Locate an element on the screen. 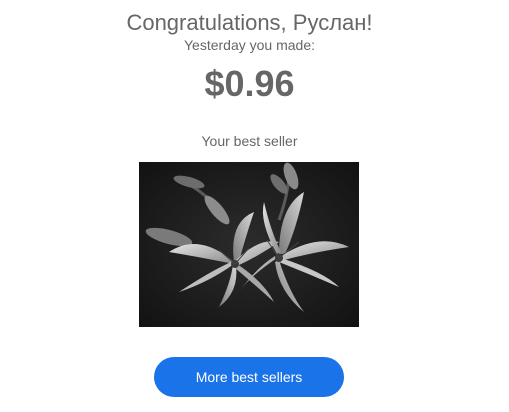 The image size is (509, 412). best-seller-label: Your best seller is located at coordinates (249, 141).